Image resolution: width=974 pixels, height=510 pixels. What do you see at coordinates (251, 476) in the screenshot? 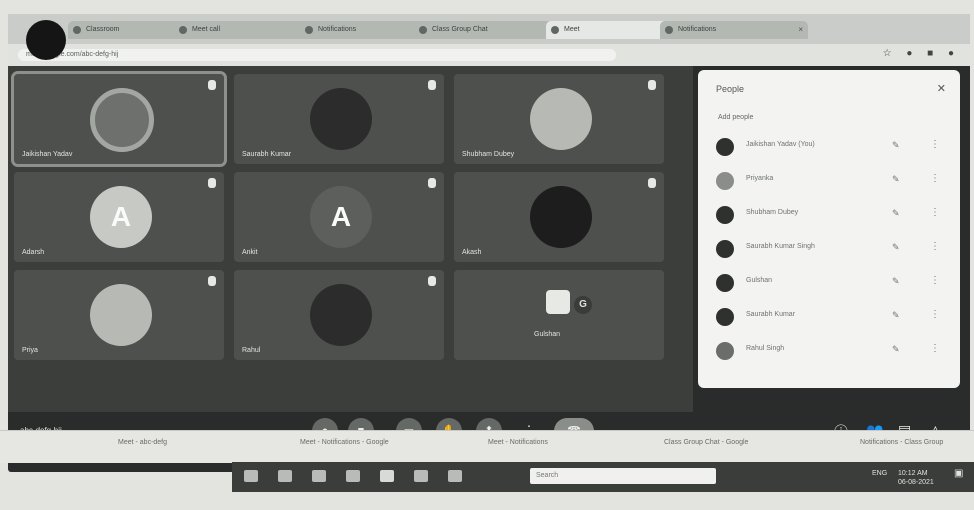
I see `start-icon` at bounding box center [251, 476].